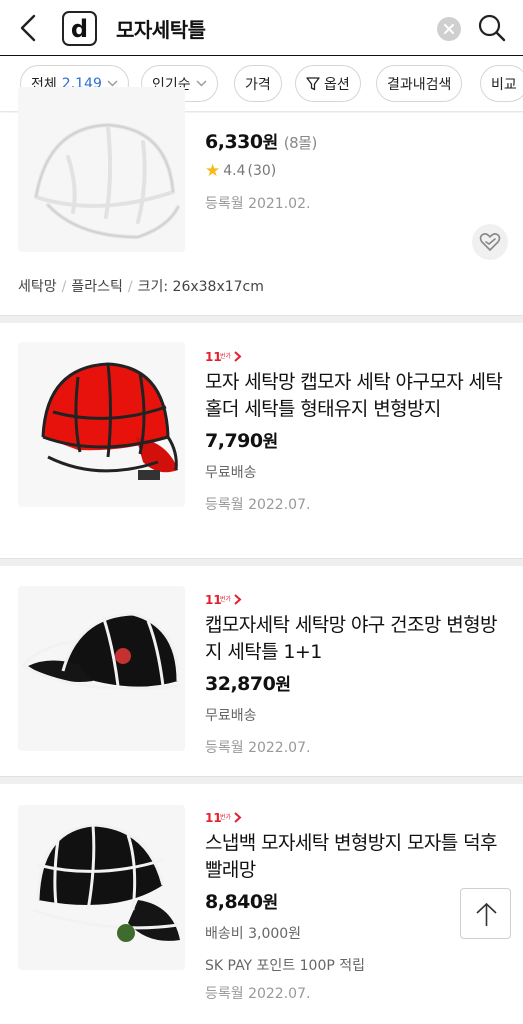 The width and height of the screenshot is (523, 1024). Describe the element at coordinates (337, 84) in the screenshot. I see `option-filter-label: 옵션` at that location.